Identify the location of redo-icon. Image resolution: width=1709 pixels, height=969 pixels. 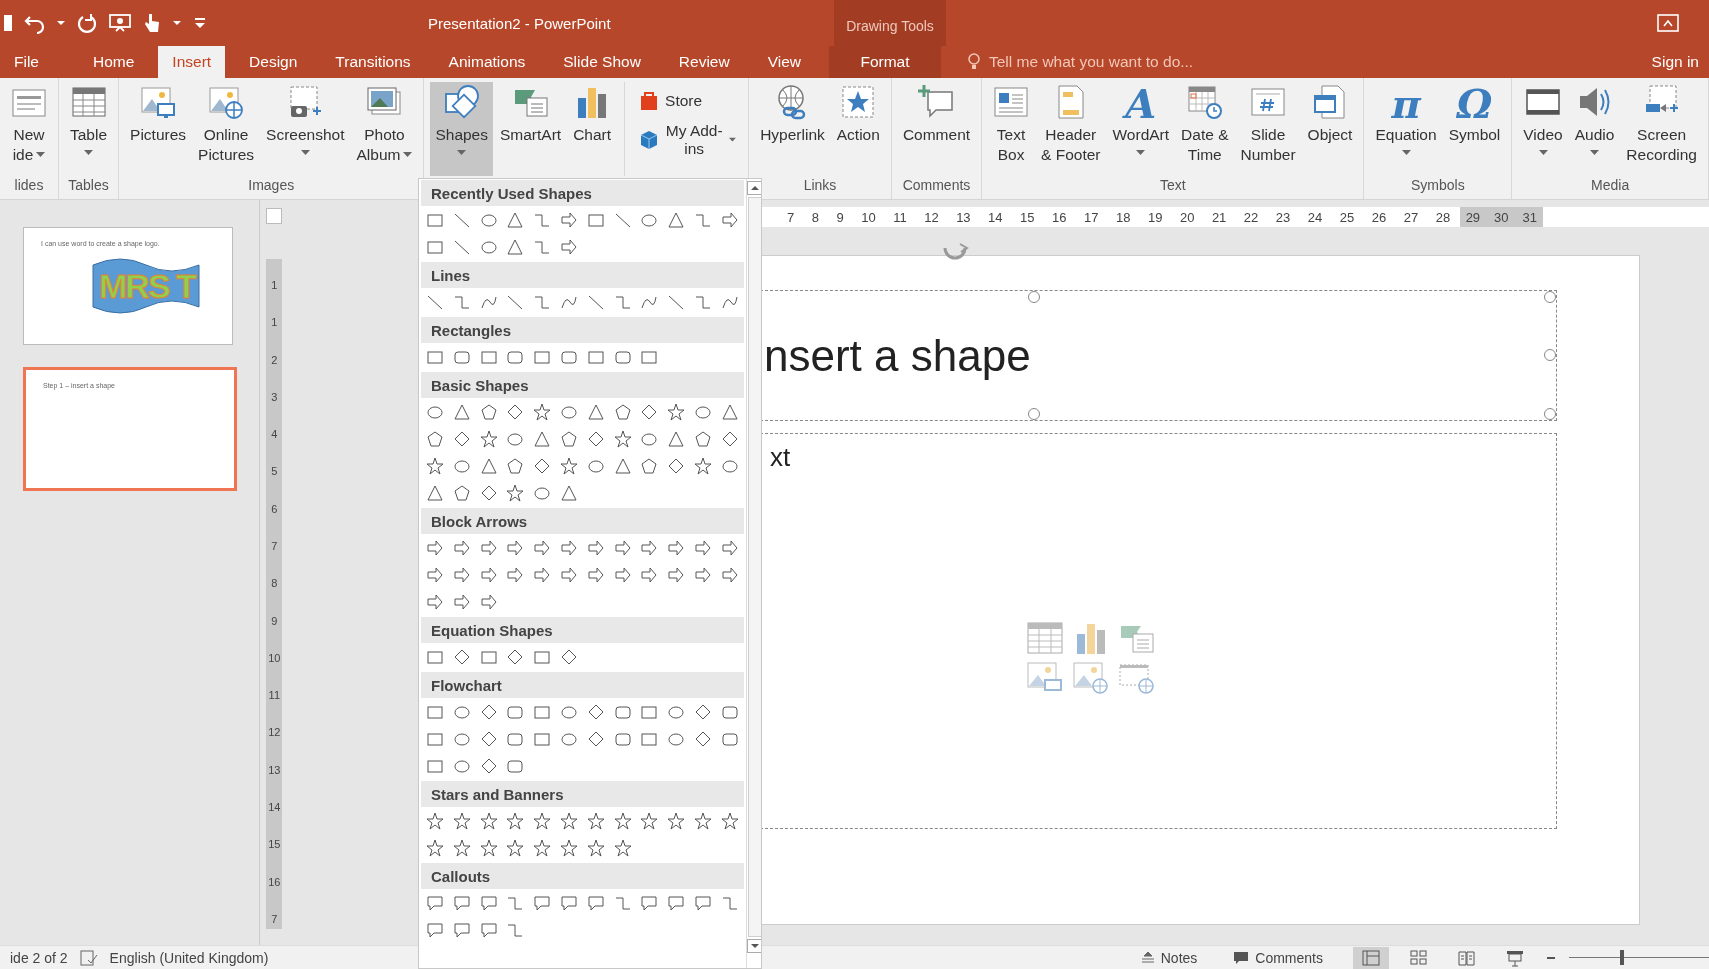
(87, 23).